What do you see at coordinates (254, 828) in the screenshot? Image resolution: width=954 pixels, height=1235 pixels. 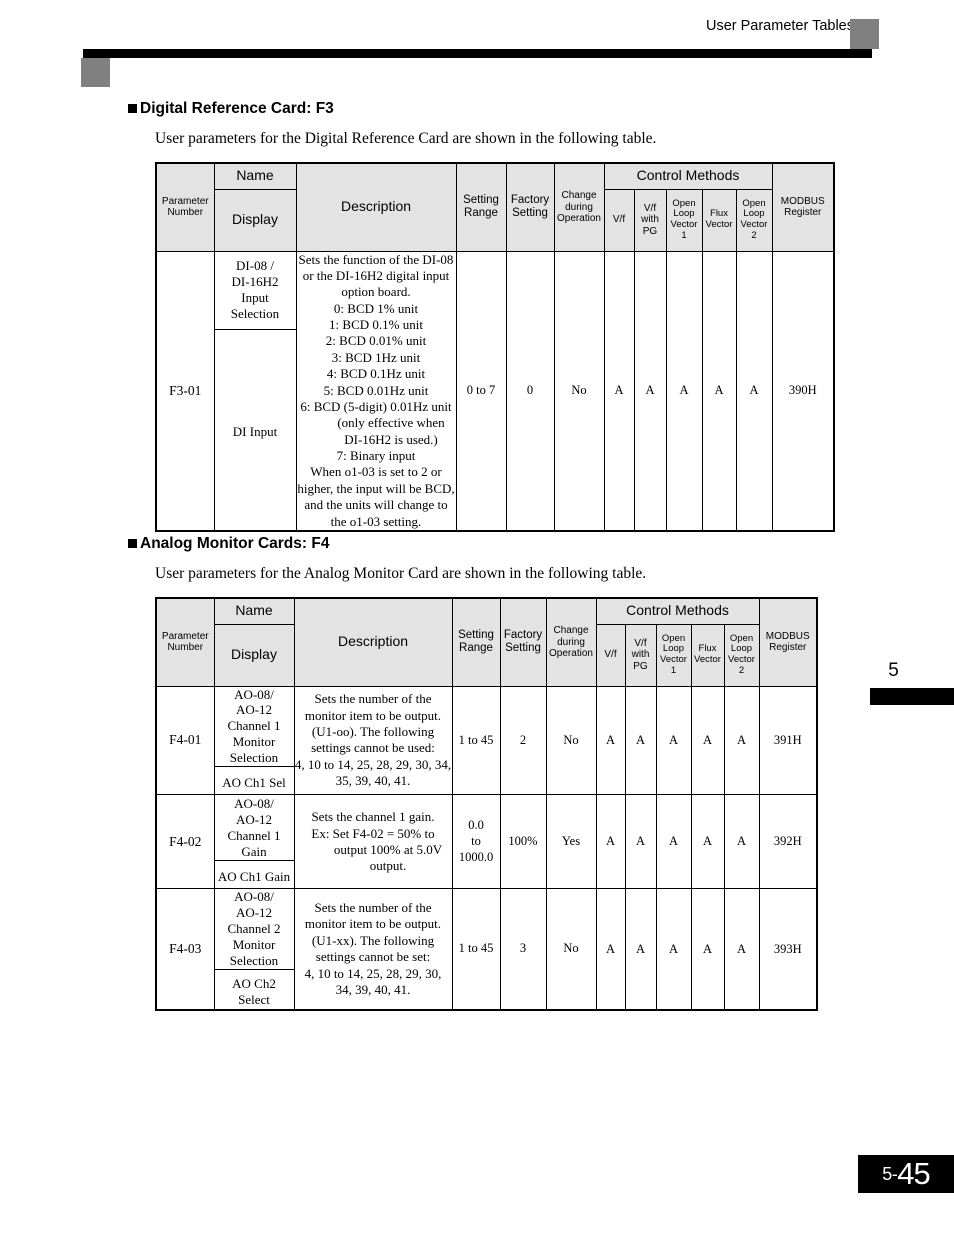 I see `cell-name-display-primary: AO-08/ AO-12 Channel 1 Gain` at bounding box center [254, 828].